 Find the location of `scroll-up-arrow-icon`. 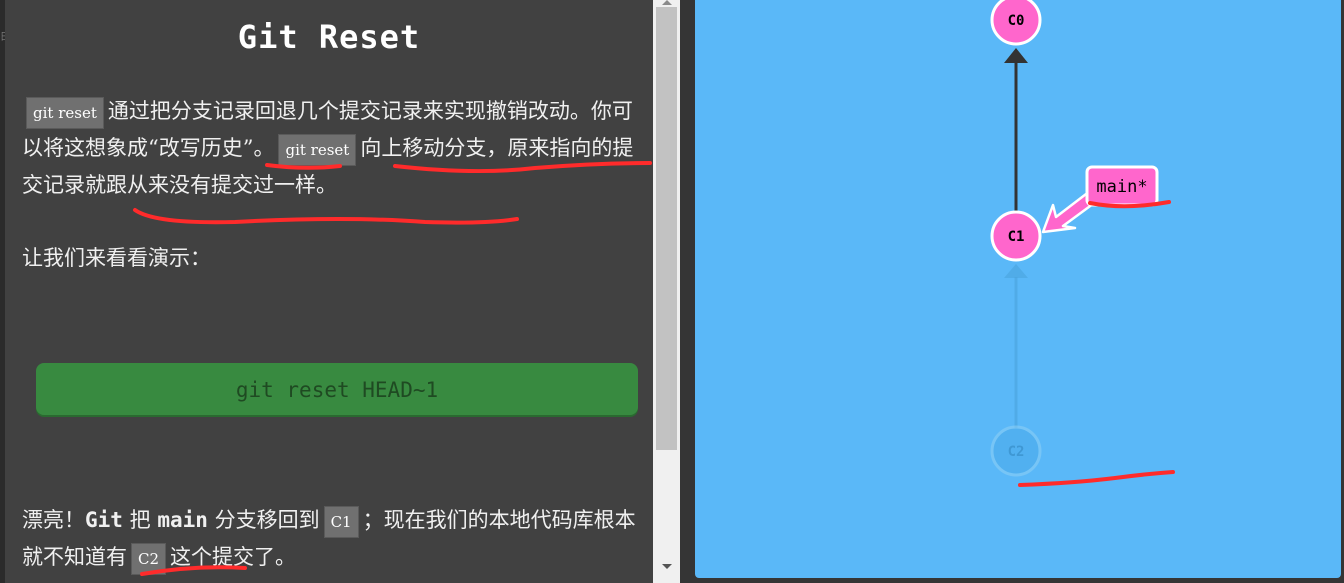

scroll-up-arrow-icon is located at coordinates (667, 2).